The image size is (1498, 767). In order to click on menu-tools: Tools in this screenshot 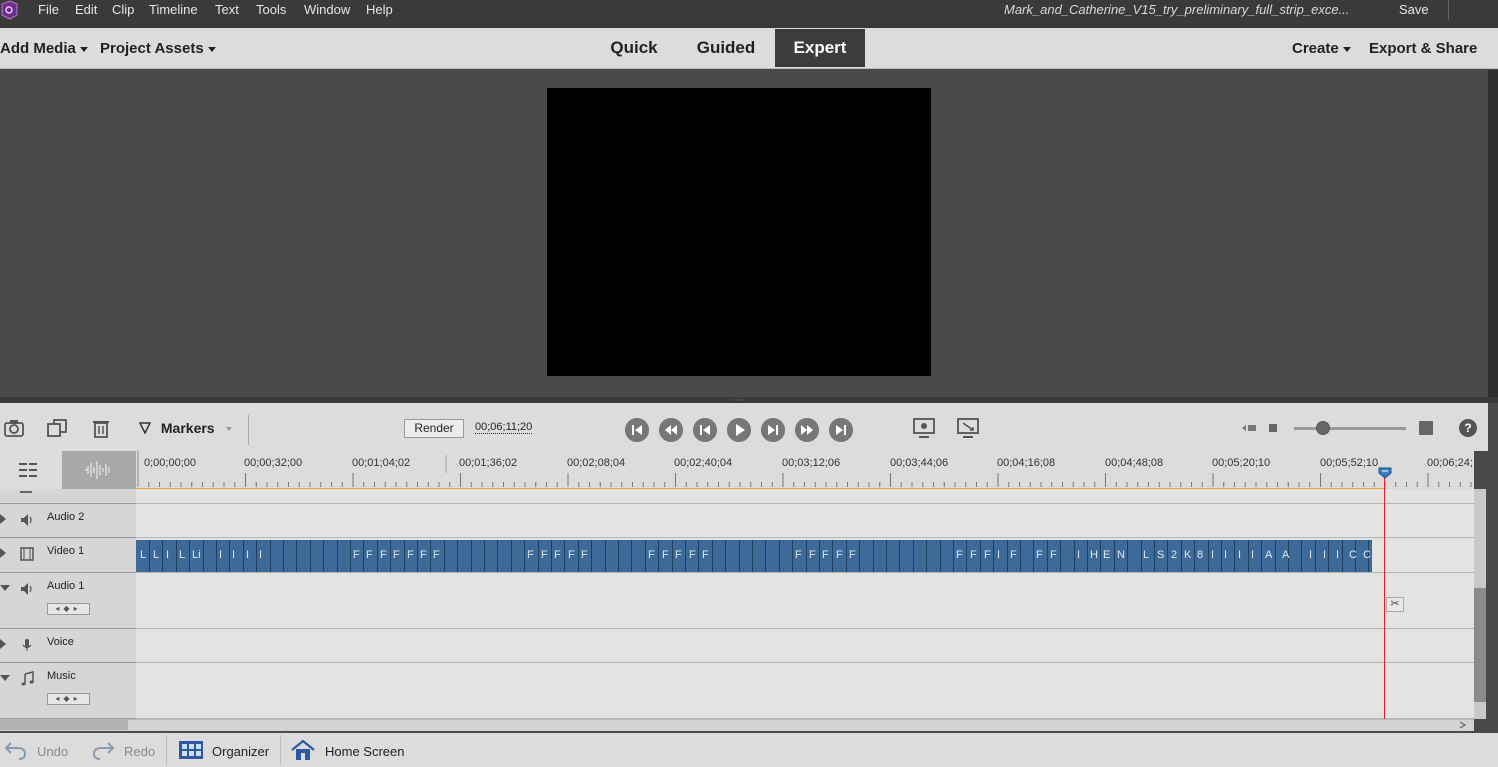, I will do `click(271, 11)`.